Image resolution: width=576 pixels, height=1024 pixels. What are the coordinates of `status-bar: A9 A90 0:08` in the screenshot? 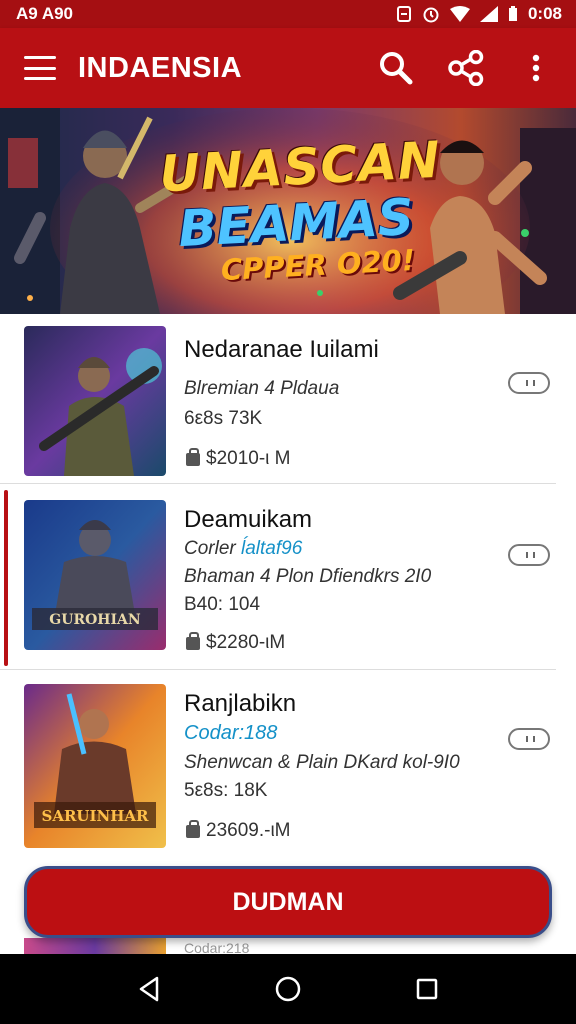 It's located at (288, 14).